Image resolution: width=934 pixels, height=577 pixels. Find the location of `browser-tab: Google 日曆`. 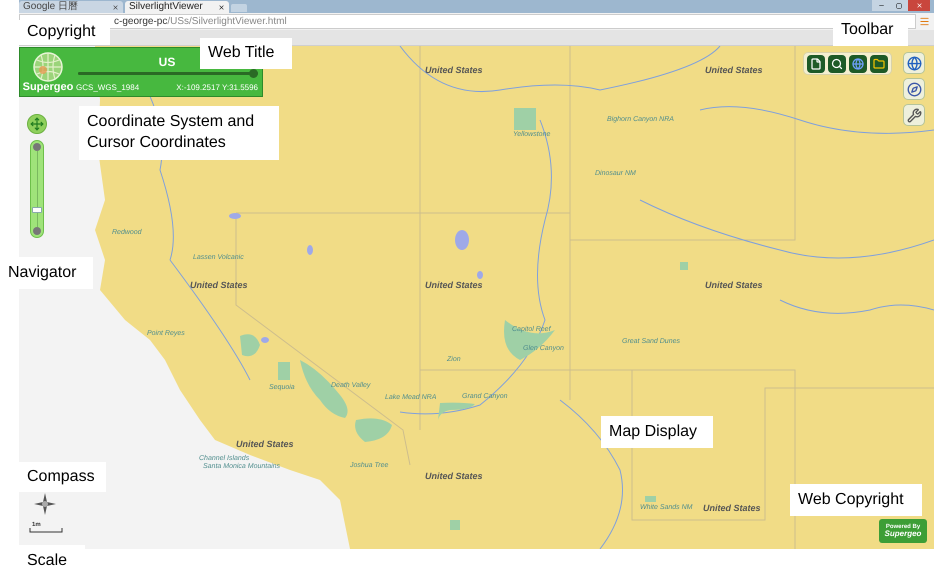

browser-tab: Google 日曆 is located at coordinates (71, 7).